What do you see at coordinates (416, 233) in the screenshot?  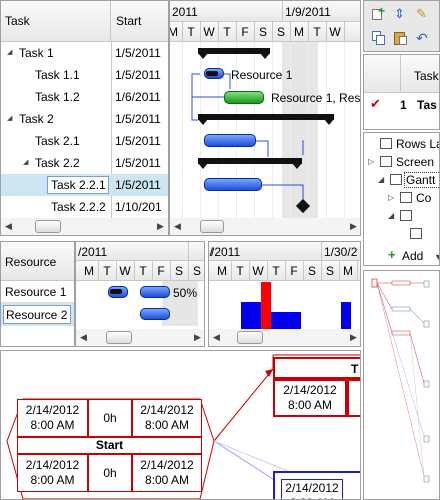 I see `item-icon` at bounding box center [416, 233].